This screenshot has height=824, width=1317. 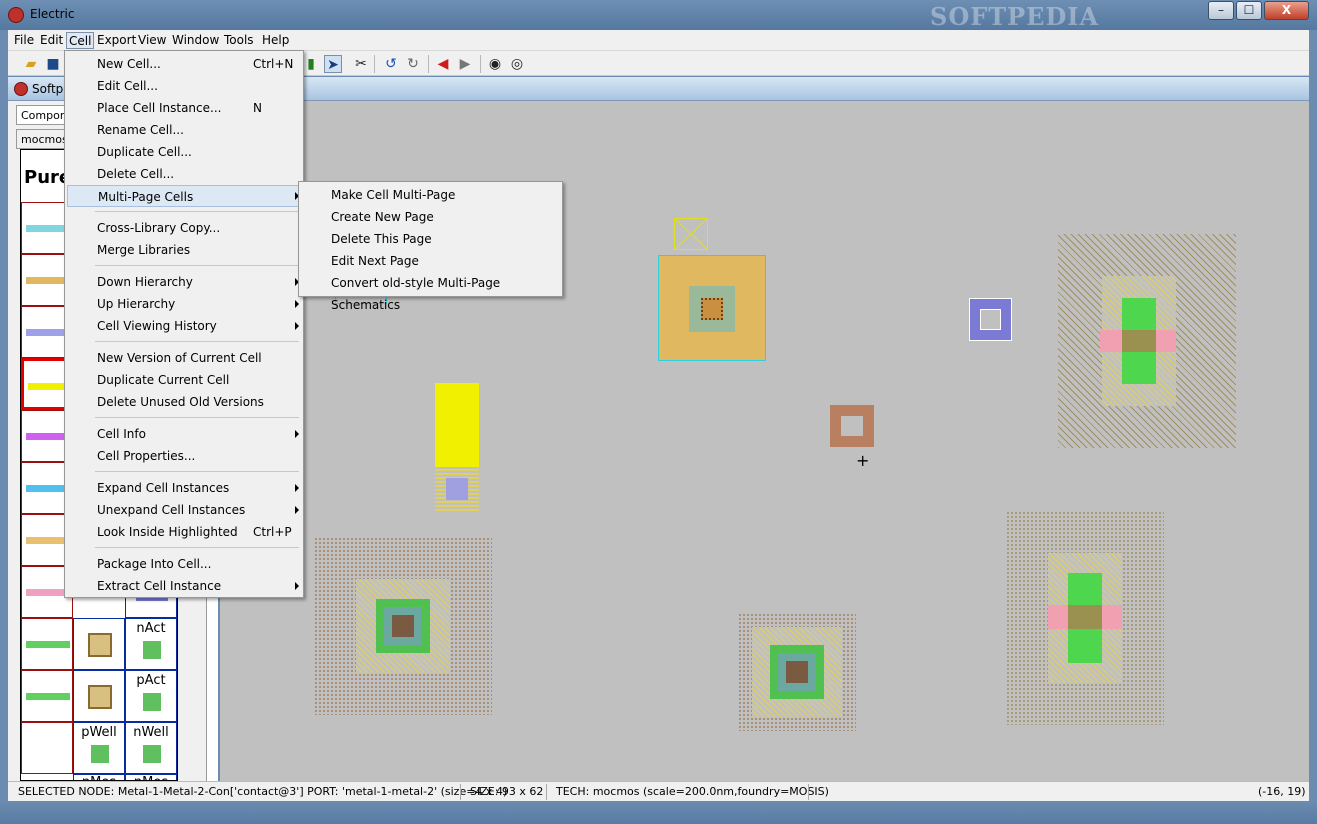 I want to click on palette-nwell-cell: nWell, so click(x=151, y=748).